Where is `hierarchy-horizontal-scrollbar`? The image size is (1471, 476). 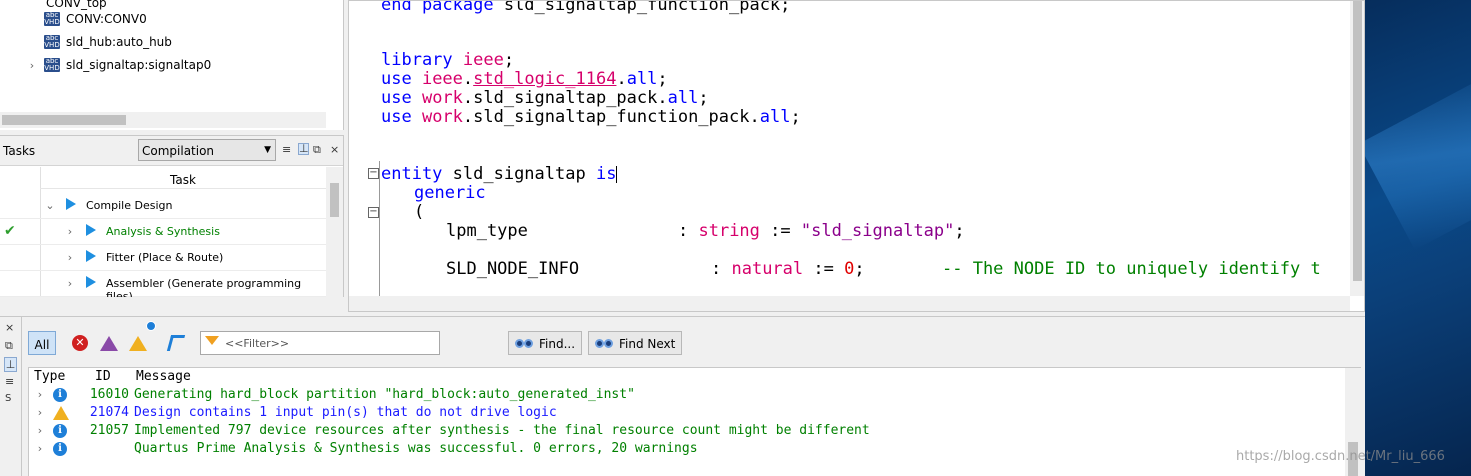 hierarchy-horizontal-scrollbar is located at coordinates (163, 120).